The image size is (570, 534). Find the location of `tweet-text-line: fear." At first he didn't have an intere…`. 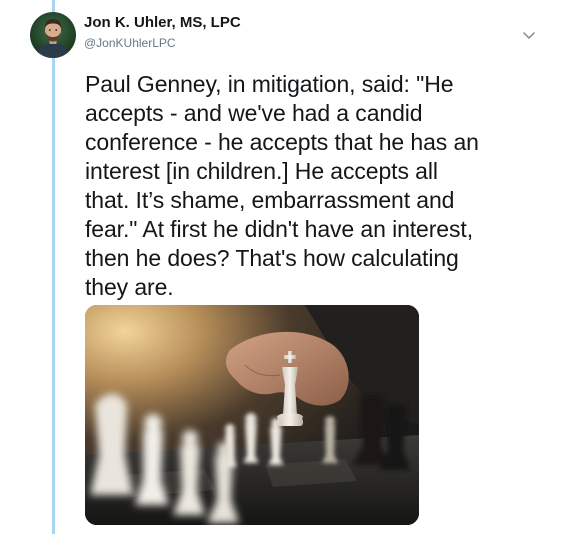

tweet-text-line: fear." At first he didn't have an intere… is located at coordinates (279, 229).